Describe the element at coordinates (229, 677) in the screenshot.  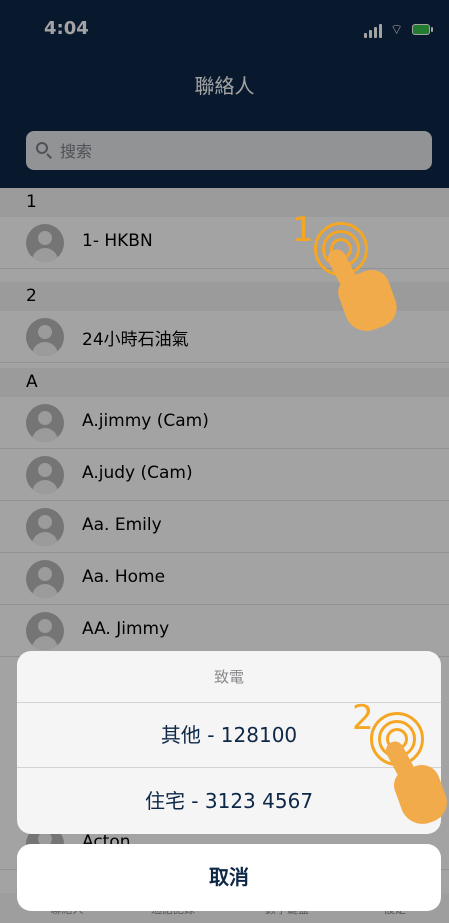
I see `action-sheet-title: 致電` at that location.